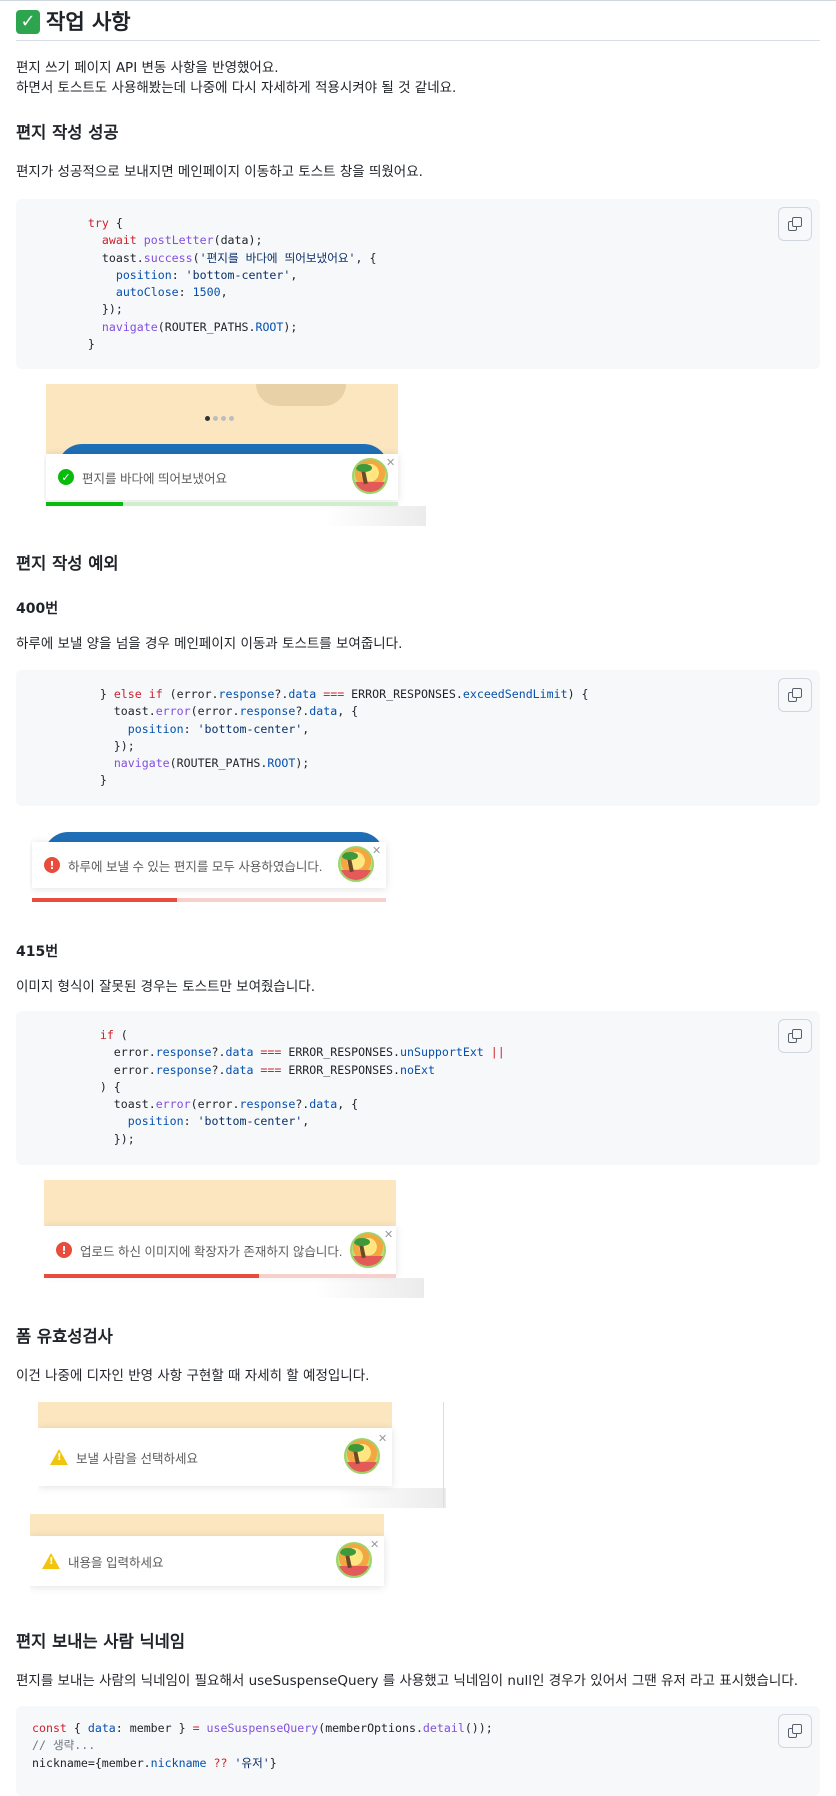  I want to click on screenshot-400-toast: ! 하루에 보낼 수 있는 편지를 모두 사용하였습니다. ✕, so click(215, 868).